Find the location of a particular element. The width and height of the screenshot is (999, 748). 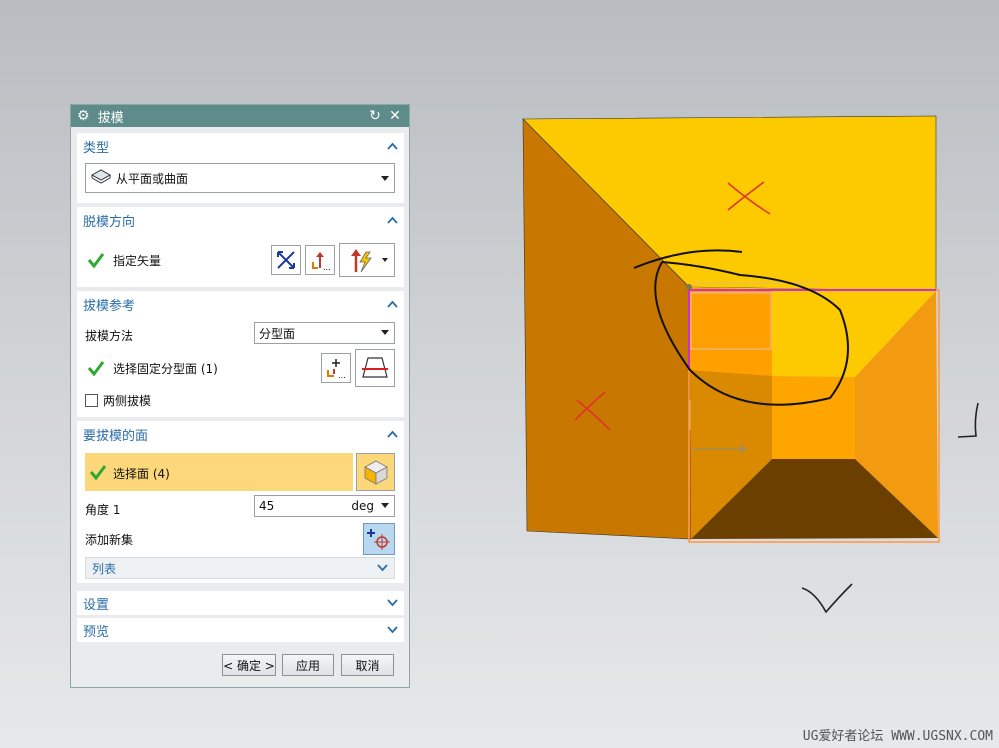

gear-icon: ⚙ is located at coordinates (83, 116).